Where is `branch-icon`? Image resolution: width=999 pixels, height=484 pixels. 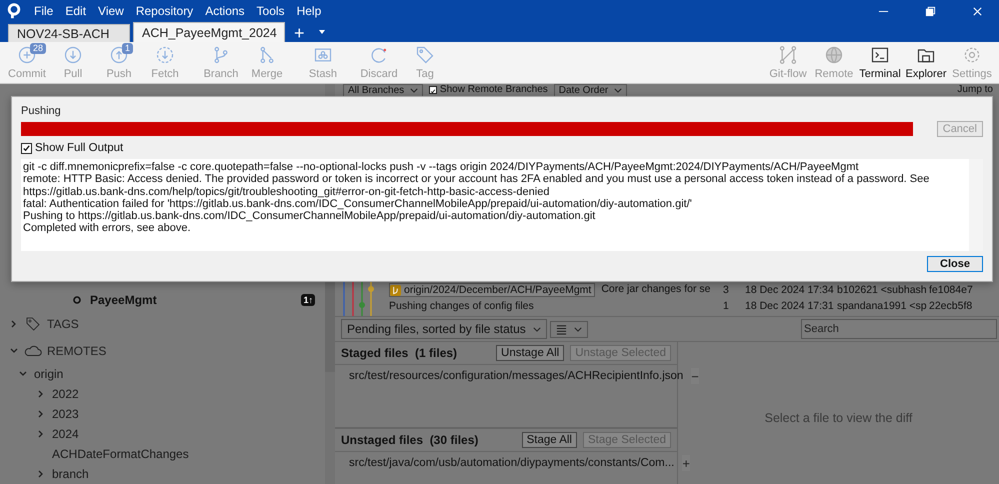
branch-icon is located at coordinates (395, 290).